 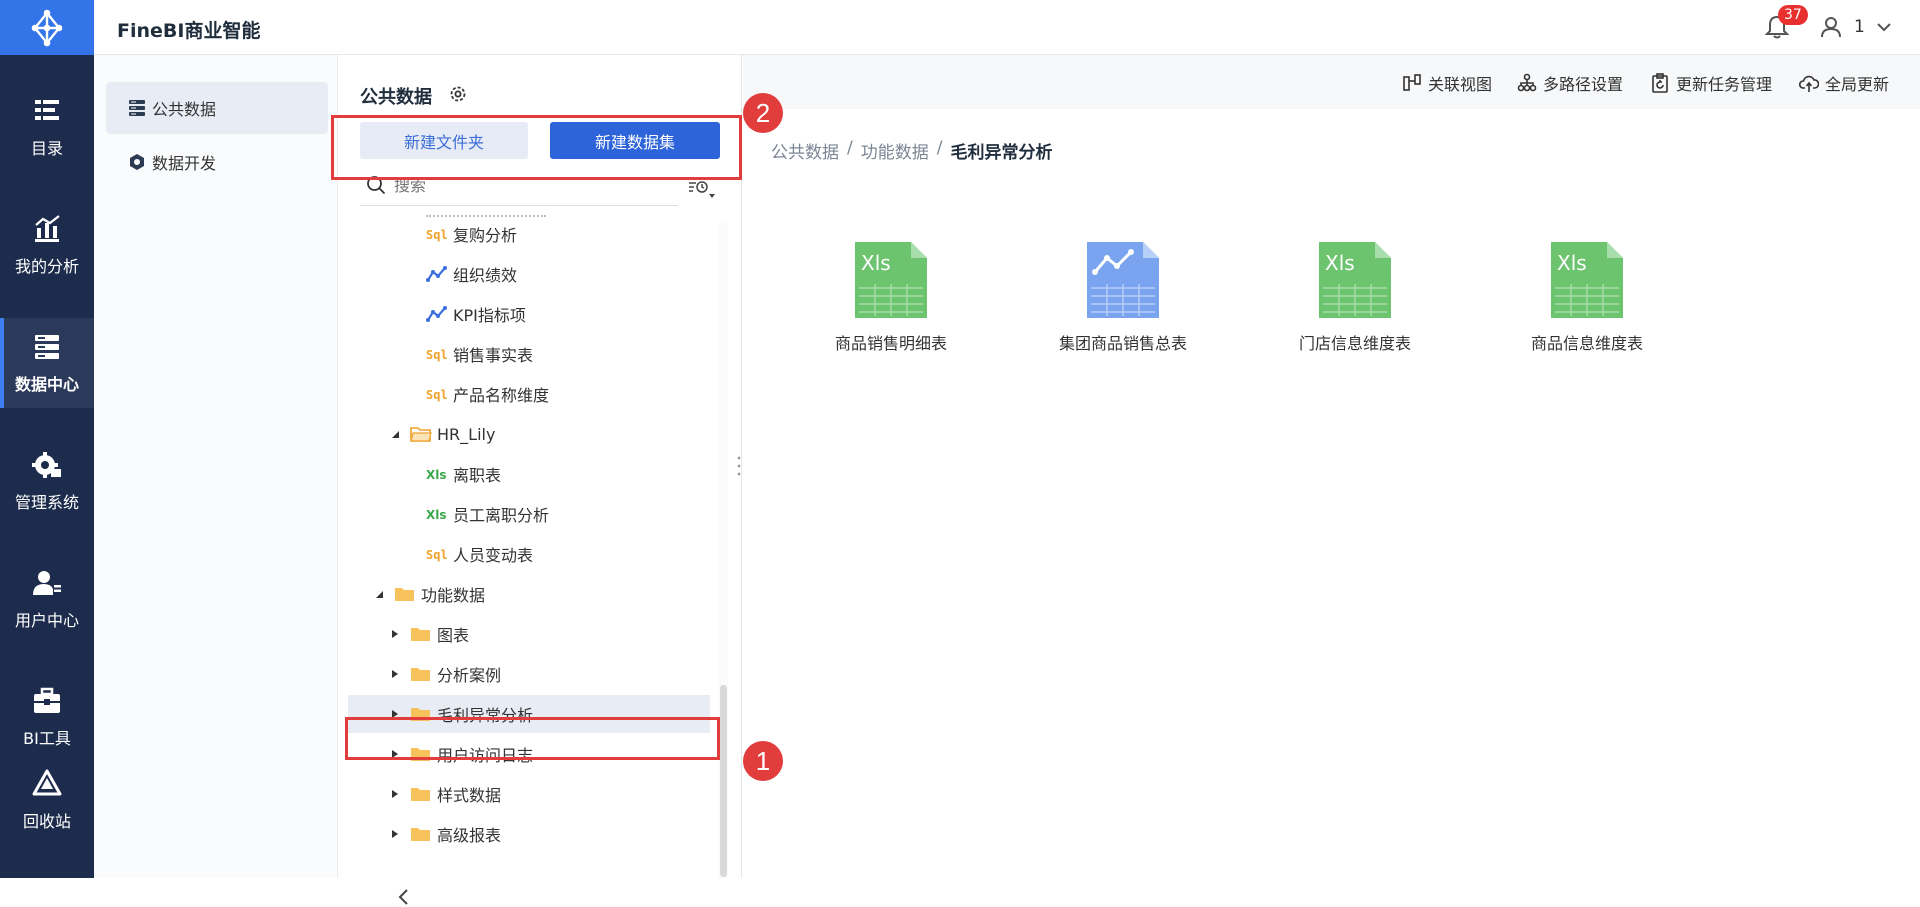 I want to click on task-icon, so click(x=1660, y=83).